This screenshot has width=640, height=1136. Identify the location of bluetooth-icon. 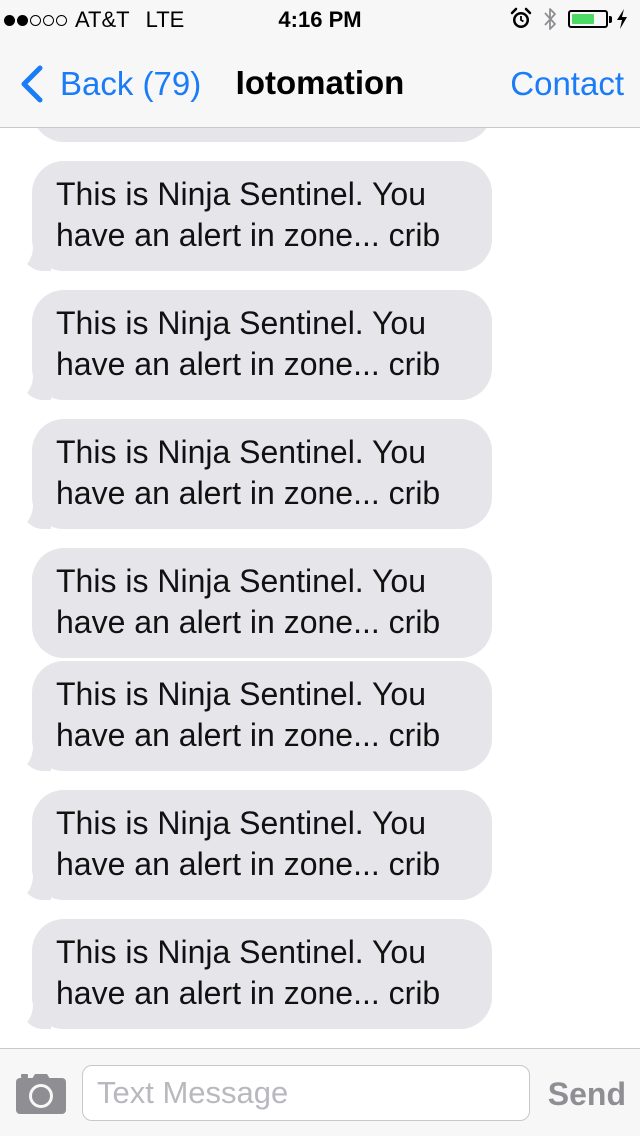
(550, 19).